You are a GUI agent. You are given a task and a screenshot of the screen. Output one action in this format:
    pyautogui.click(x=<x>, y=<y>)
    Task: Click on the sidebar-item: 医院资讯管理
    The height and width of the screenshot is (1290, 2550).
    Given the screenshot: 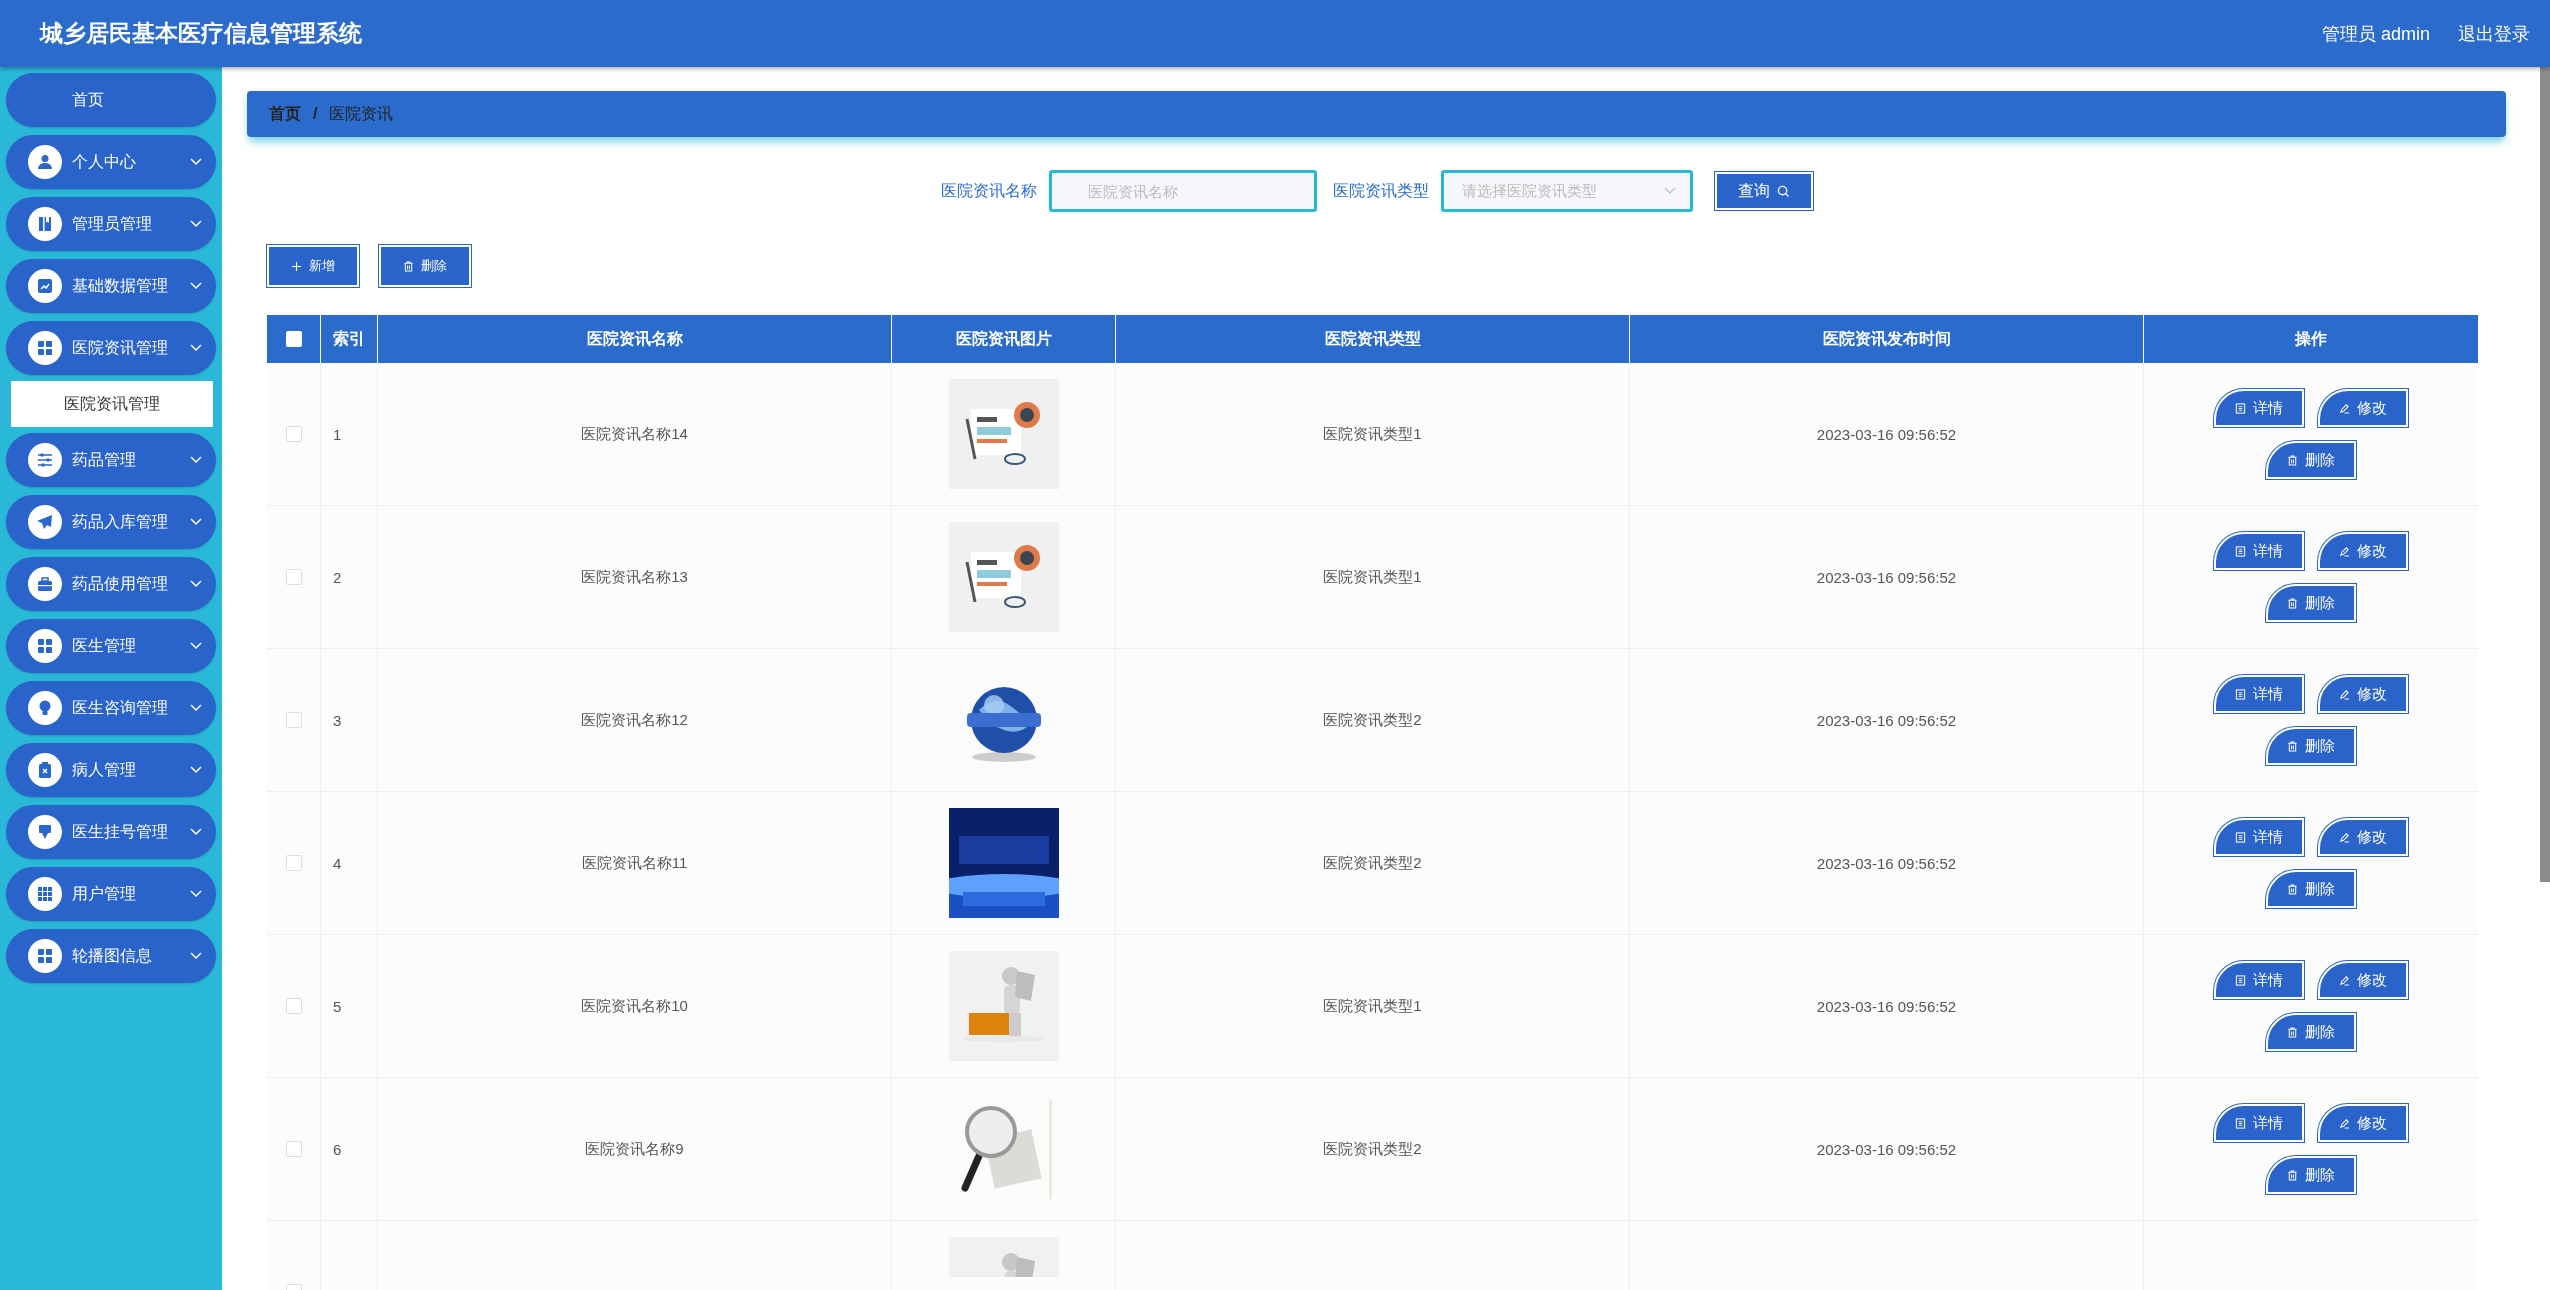 What is the action you would take?
    pyautogui.click(x=111, y=348)
    